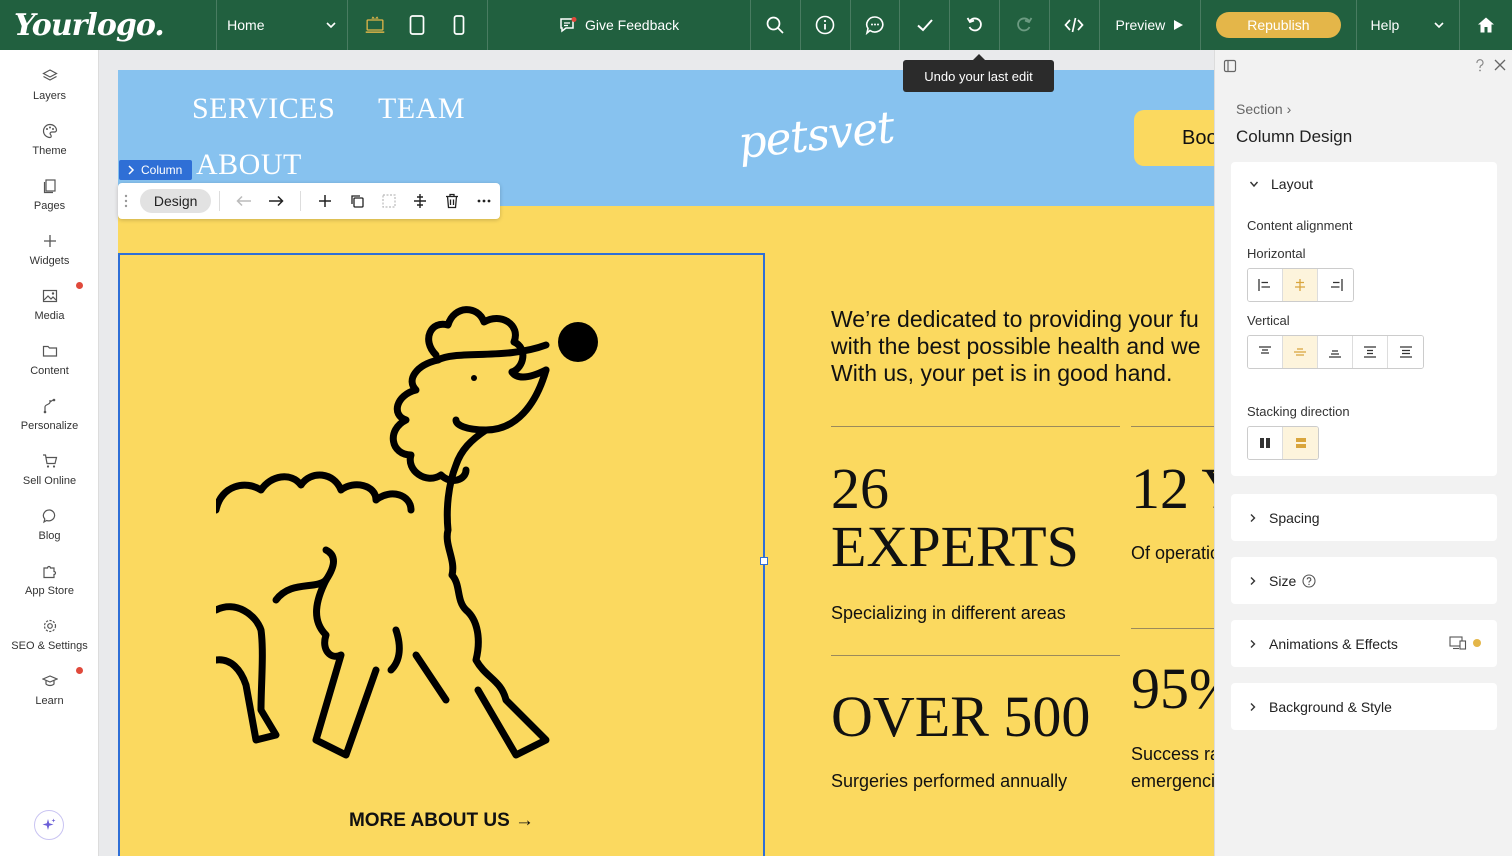  What do you see at coordinates (1265, 443) in the screenshot?
I see `stack-horizontal-button` at bounding box center [1265, 443].